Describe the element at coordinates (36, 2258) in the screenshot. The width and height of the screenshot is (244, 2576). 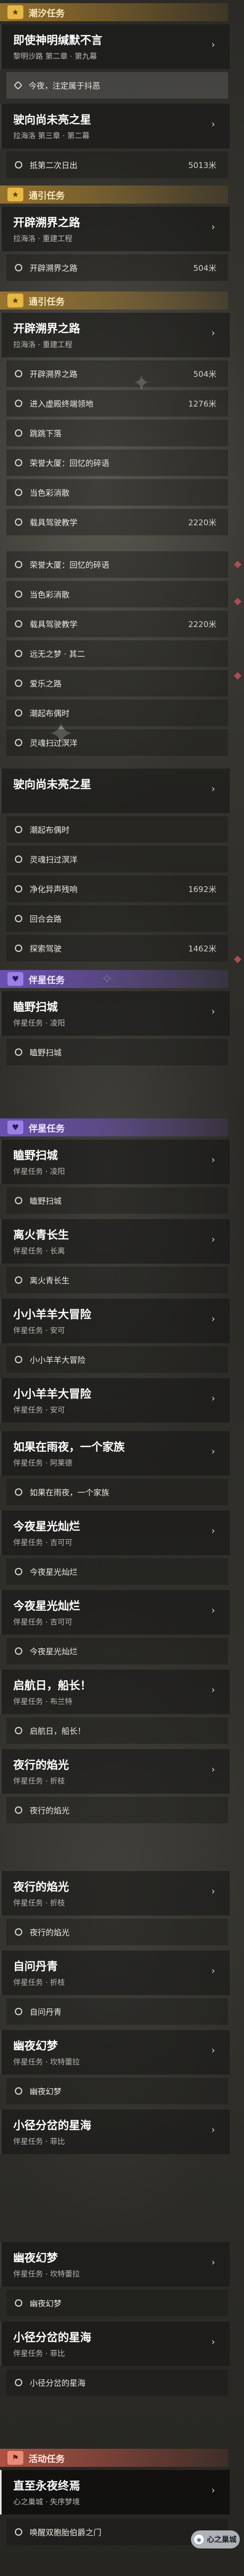
I see `quest-title: 幽夜幻梦` at that location.